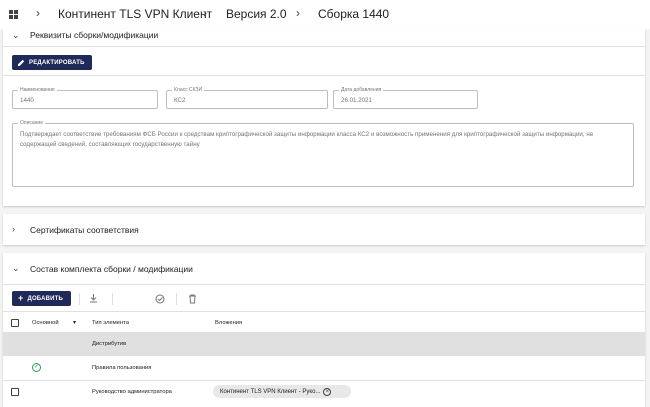  What do you see at coordinates (192, 299) in the screenshot?
I see `trash-icon` at bounding box center [192, 299].